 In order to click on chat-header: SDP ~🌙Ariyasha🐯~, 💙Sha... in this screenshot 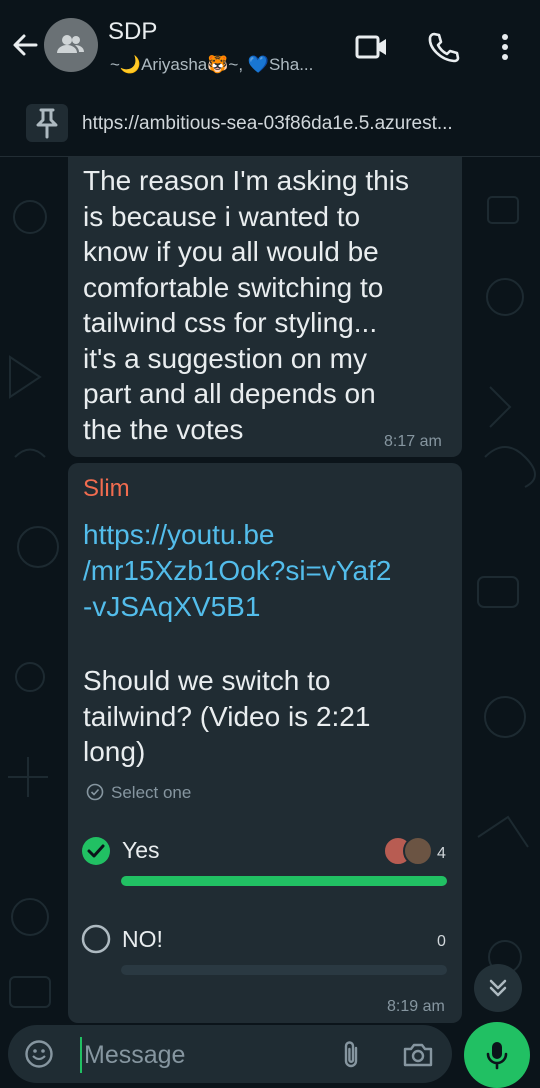, I will do `click(270, 46)`.